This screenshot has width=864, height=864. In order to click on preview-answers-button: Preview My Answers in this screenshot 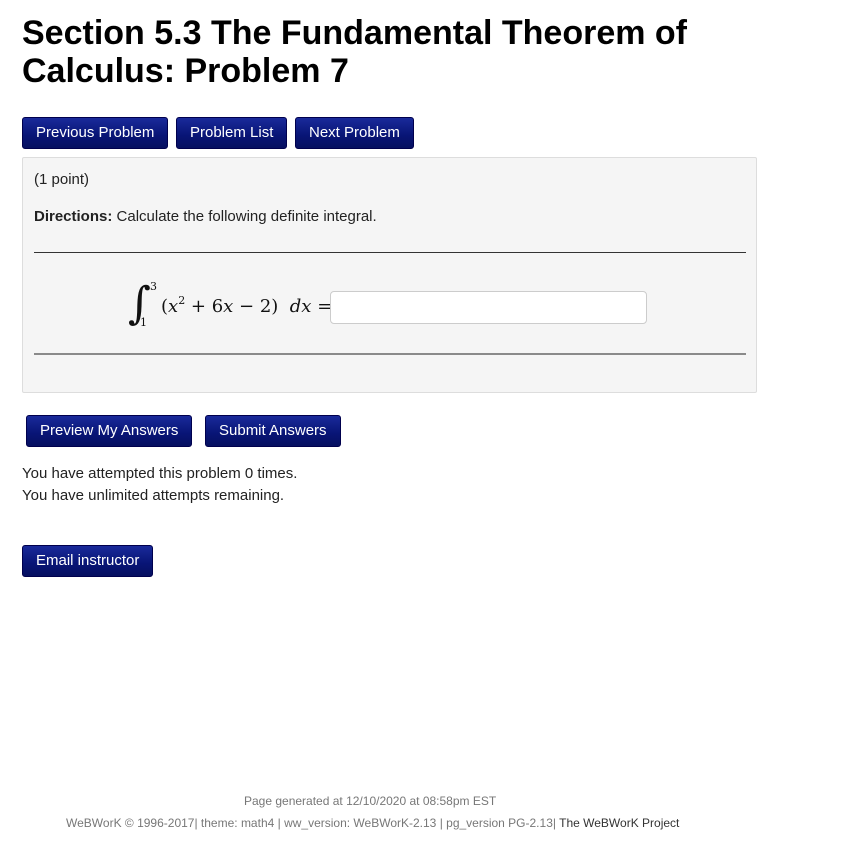, I will do `click(109, 431)`.